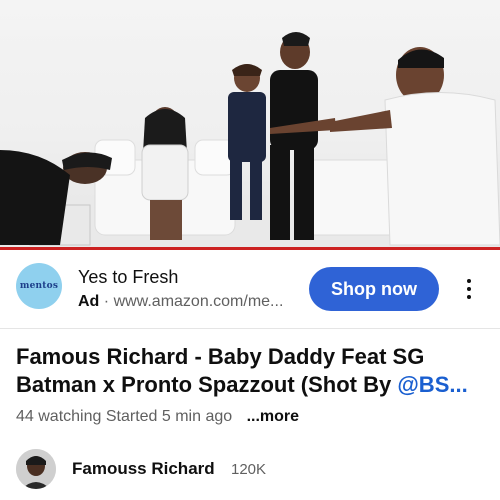 The height and width of the screenshot is (500, 500). What do you see at coordinates (128, 277) in the screenshot?
I see `advertiser-name: Yes to Fresh` at bounding box center [128, 277].